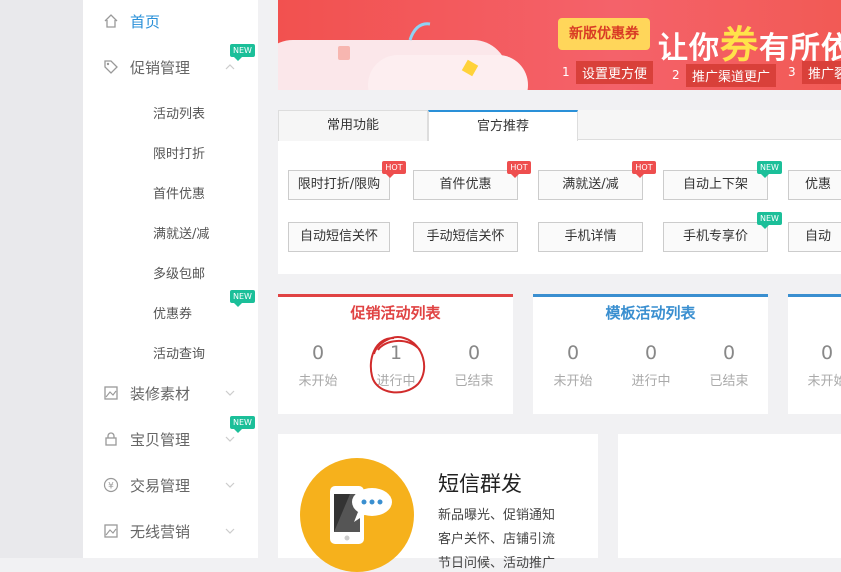 The height and width of the screenshot is (572, 841). What do you see at coordinates (397, 365) in the screenshot?
I see `hand-drawn-circle-annotation` at bounding box center [397, 365].